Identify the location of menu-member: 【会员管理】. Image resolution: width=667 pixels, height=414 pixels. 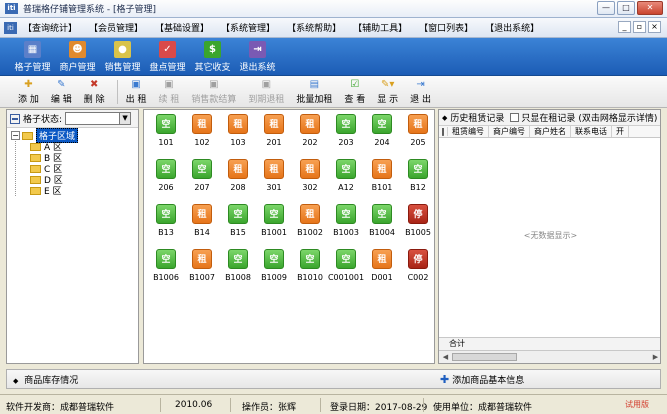
(116, 27).